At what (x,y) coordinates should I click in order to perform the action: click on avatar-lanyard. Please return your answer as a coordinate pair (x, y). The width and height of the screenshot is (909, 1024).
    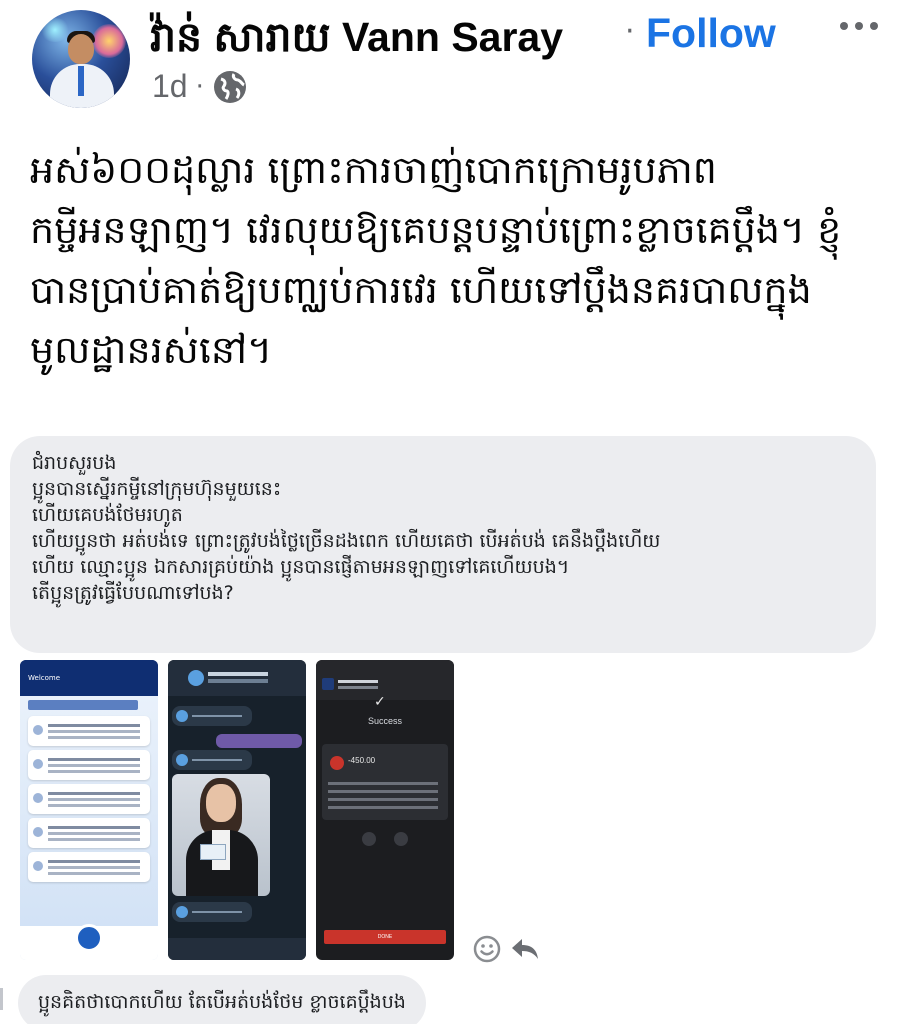
    Looking at the image, I should click on (81, 81).